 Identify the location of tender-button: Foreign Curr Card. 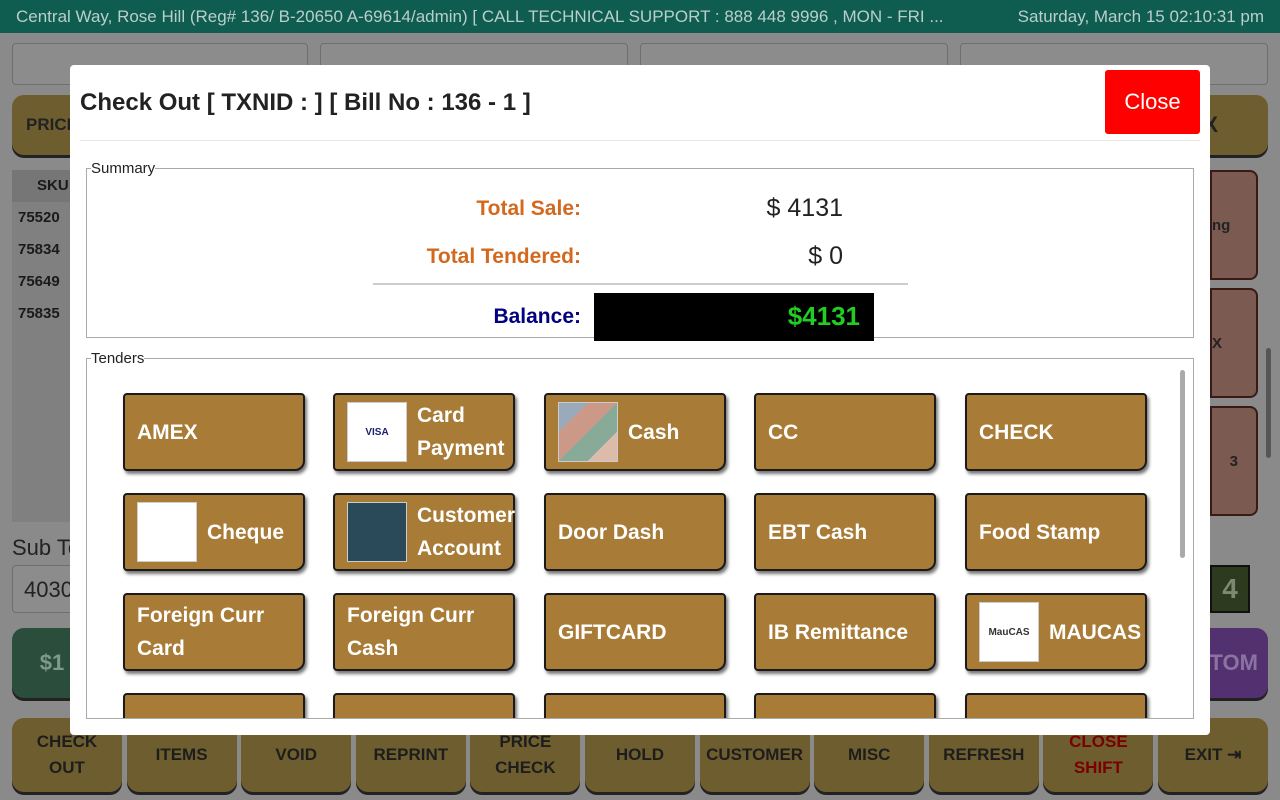
(214, 632).